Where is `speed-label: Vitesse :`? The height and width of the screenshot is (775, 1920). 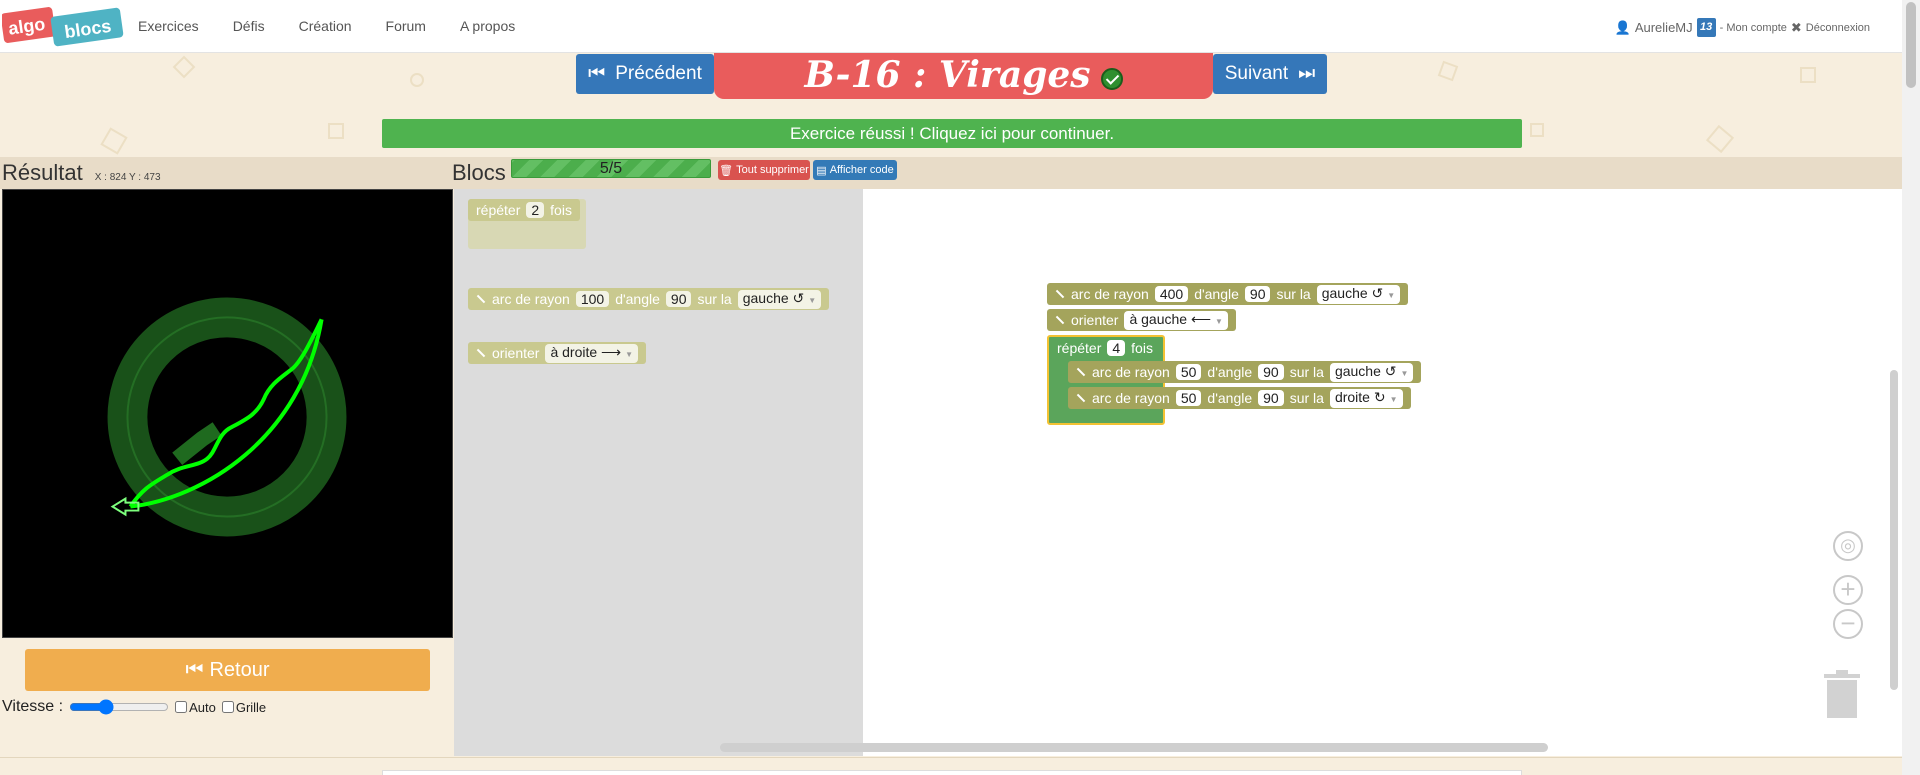
speed-label: Vitesse : is located at coordinates (33, 706).